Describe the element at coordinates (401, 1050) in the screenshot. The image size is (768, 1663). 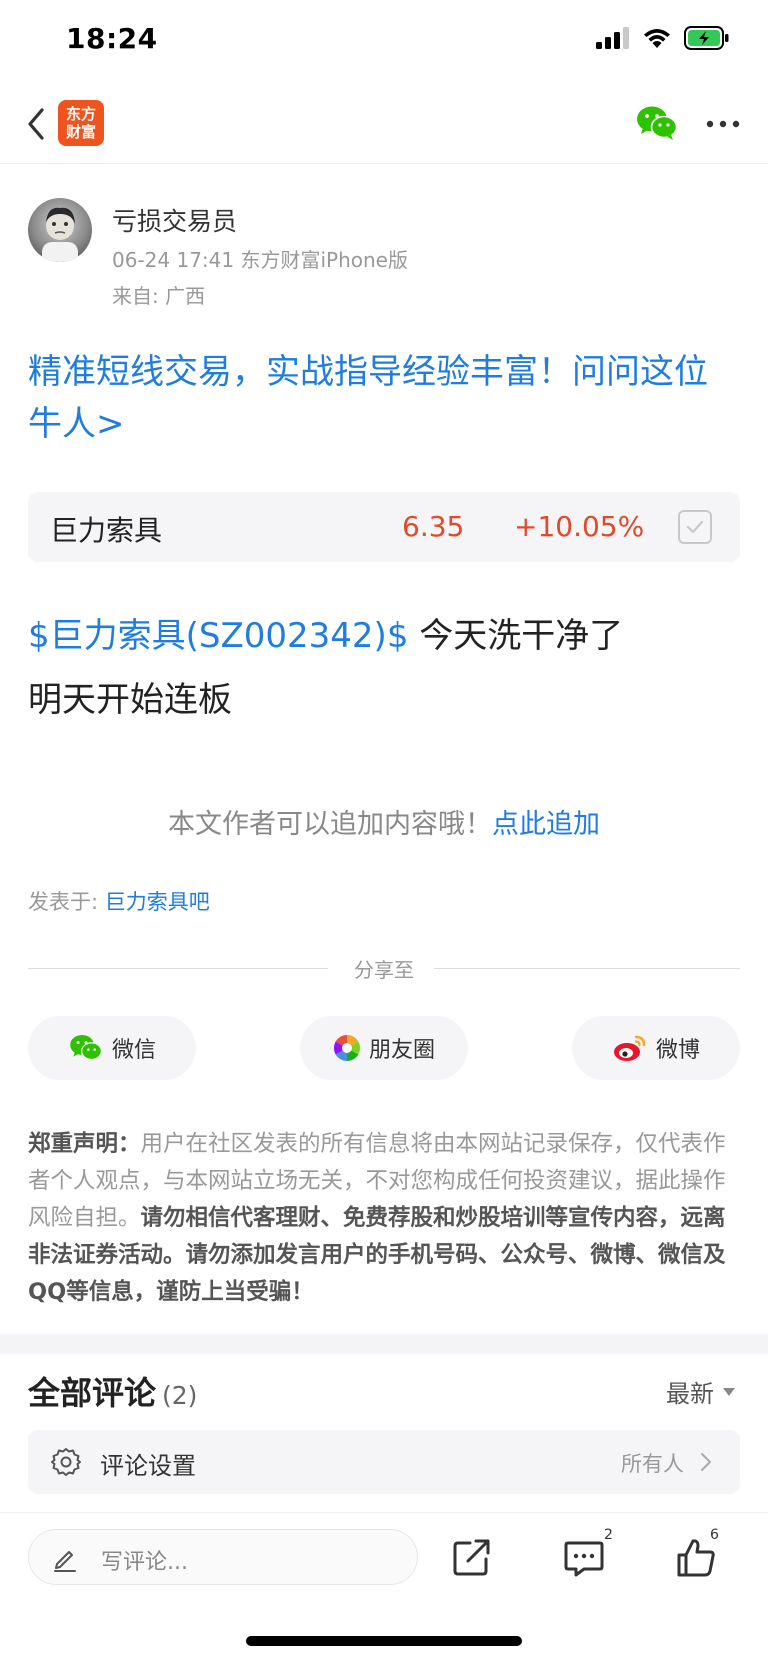
I see `share-moments-label: 朋友圈` at that location.